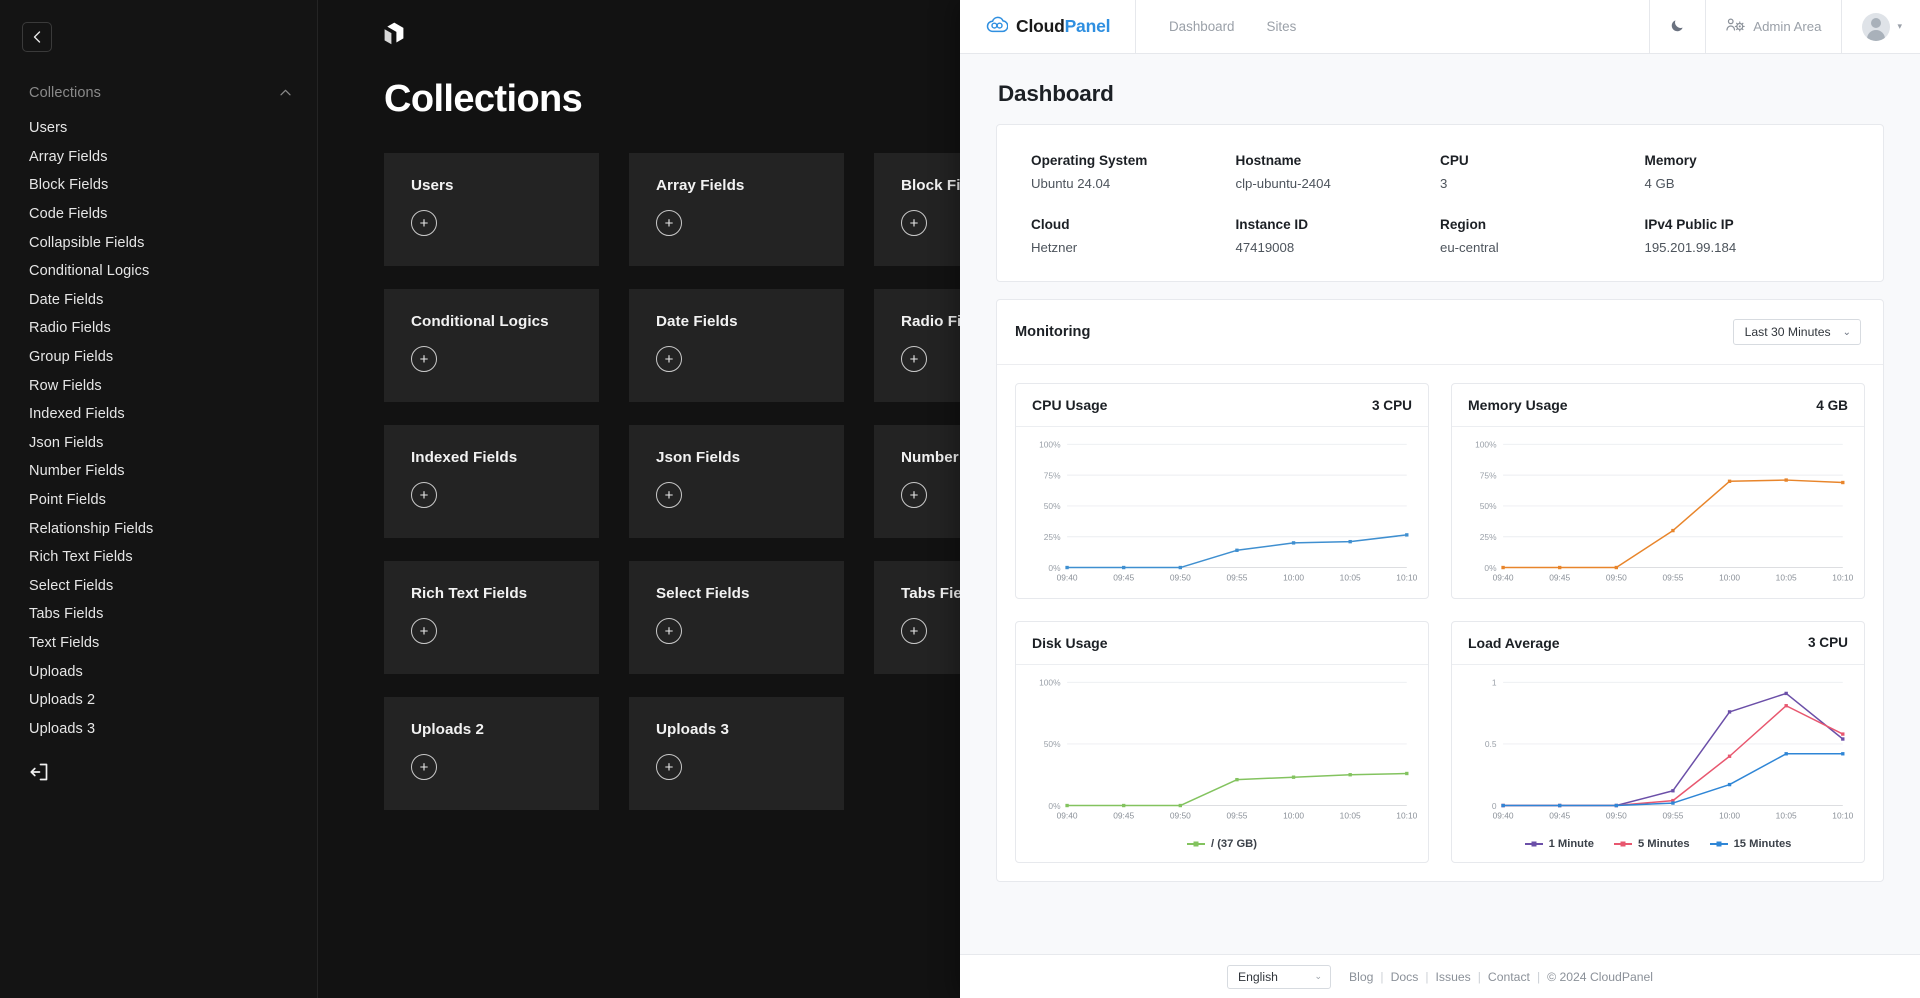 Image resolution: width=1920 pixels, height=998 pixels. I want to click on sidebar-group-header: Collections, so click(158, 93).